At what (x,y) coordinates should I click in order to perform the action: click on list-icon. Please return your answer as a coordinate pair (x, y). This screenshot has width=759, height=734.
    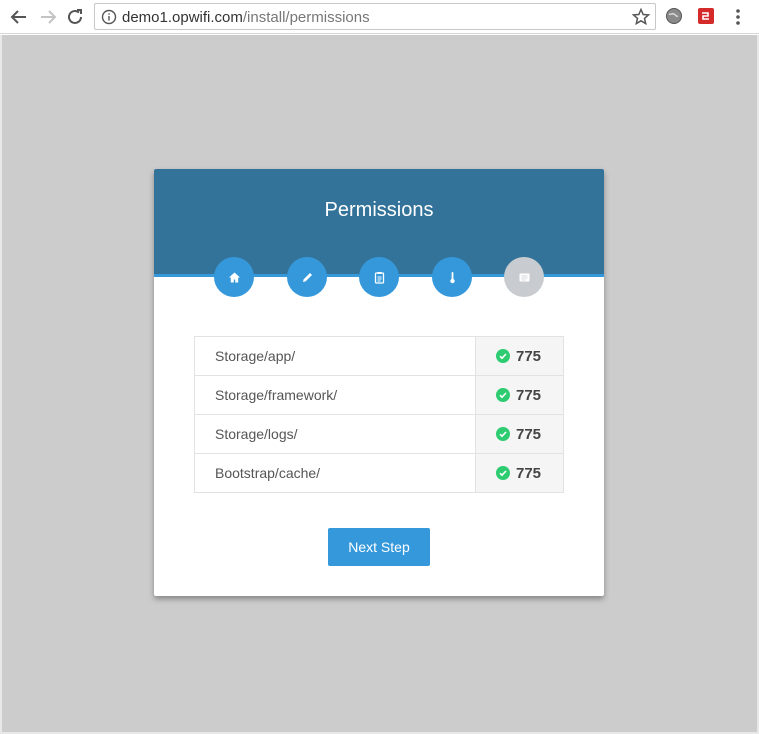
    Looking at the image, I should click on (524, 277).